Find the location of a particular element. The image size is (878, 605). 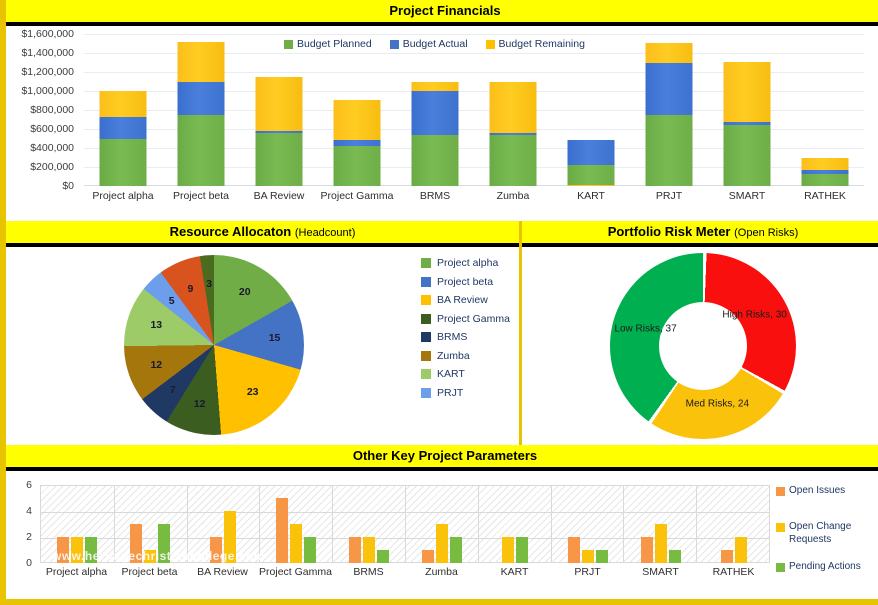

legend-item: Budget Actual is located at coordinates (428, 44).